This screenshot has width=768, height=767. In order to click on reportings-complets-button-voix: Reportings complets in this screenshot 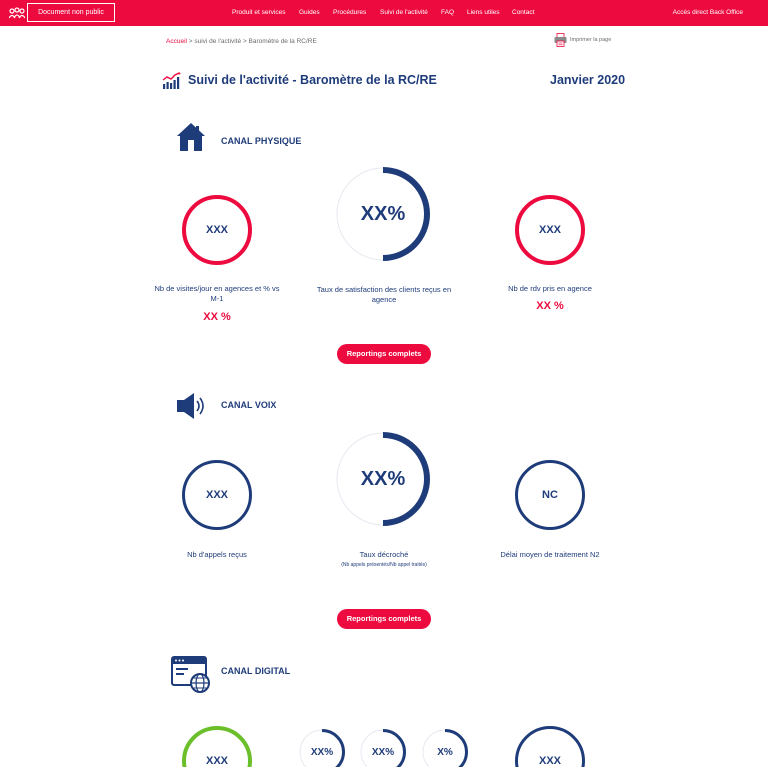, I will do `click(384, 619)`.